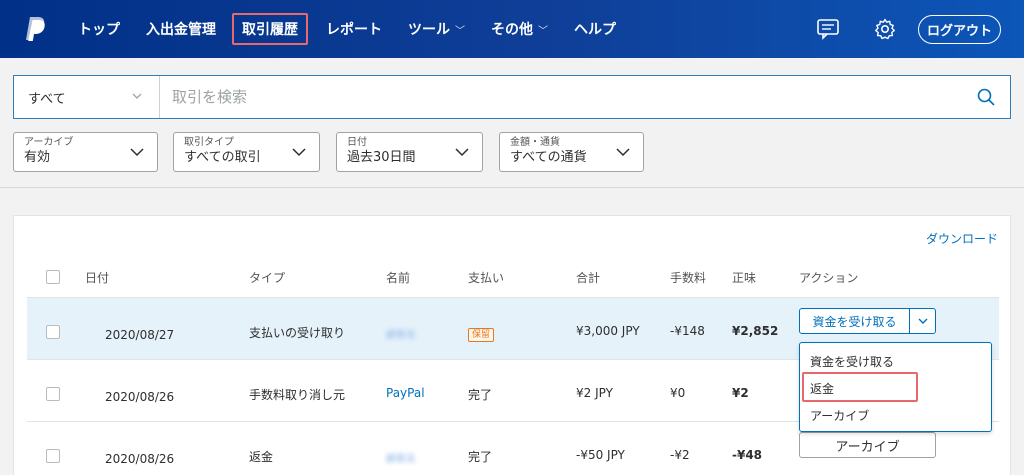 The image size is (1024, 475). I want to click on row-type: 返金, so click(261, 457).